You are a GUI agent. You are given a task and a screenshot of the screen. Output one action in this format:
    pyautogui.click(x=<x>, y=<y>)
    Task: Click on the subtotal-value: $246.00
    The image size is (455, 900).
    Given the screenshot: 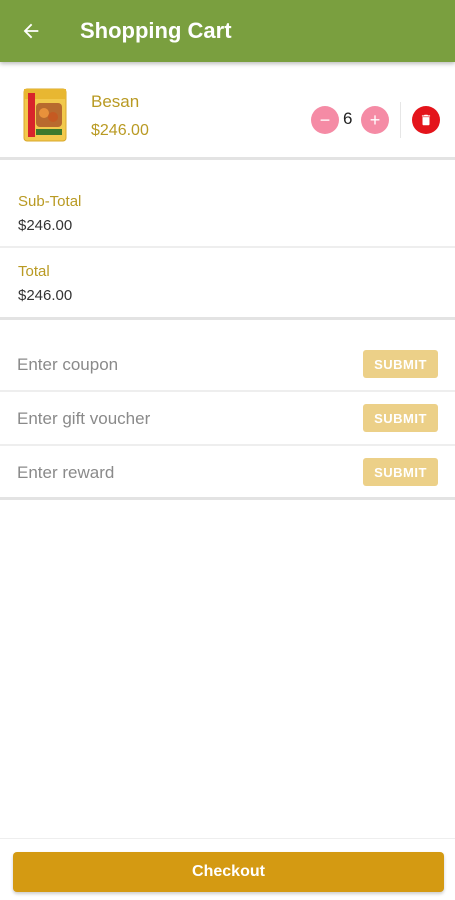 What is the action you would take?
    pyautogui.click(x=45, y=225)
    